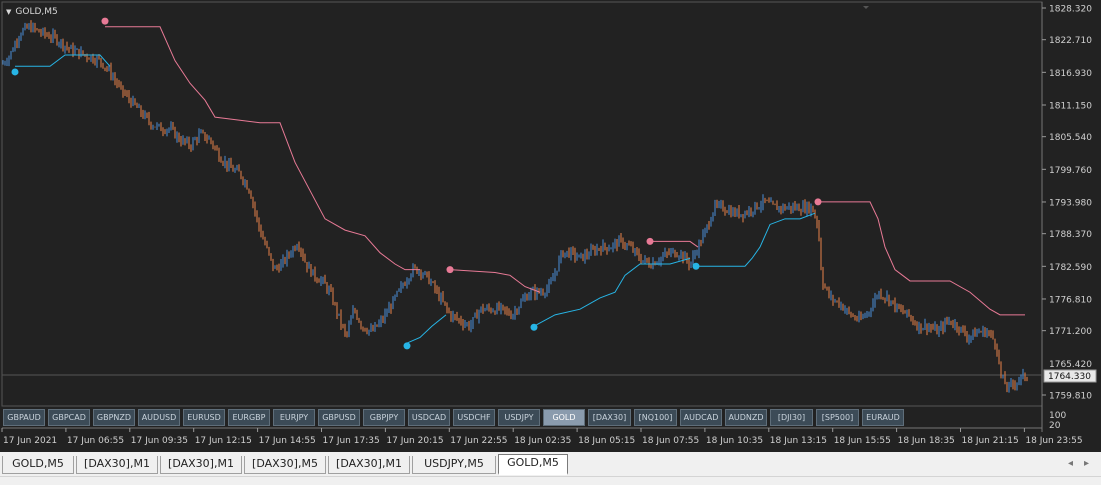 This screenshot has width=1101, height=485. Describe the element at coordinates (414, 441) in the screenshot. I see `time-label: 17 Jun 20:15` at that location.